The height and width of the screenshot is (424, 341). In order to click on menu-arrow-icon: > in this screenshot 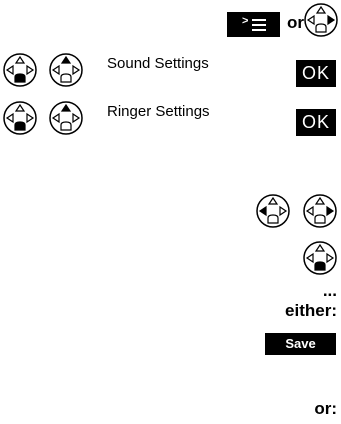, I will do `click(245, 21)`.